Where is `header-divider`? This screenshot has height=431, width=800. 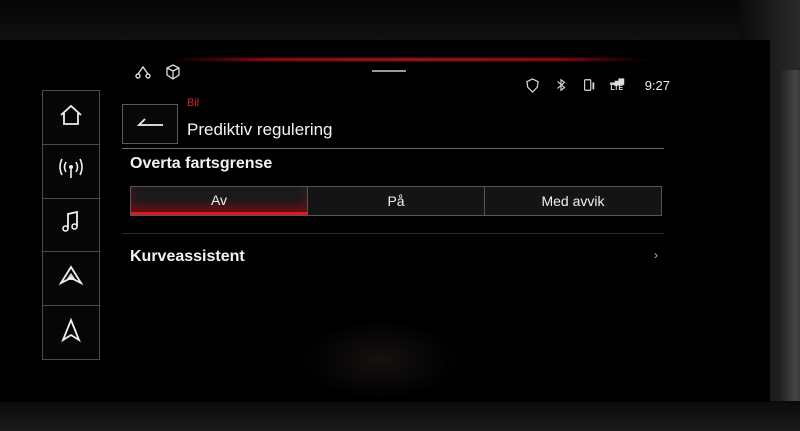 header-divider is located at coordinates (393, 148).